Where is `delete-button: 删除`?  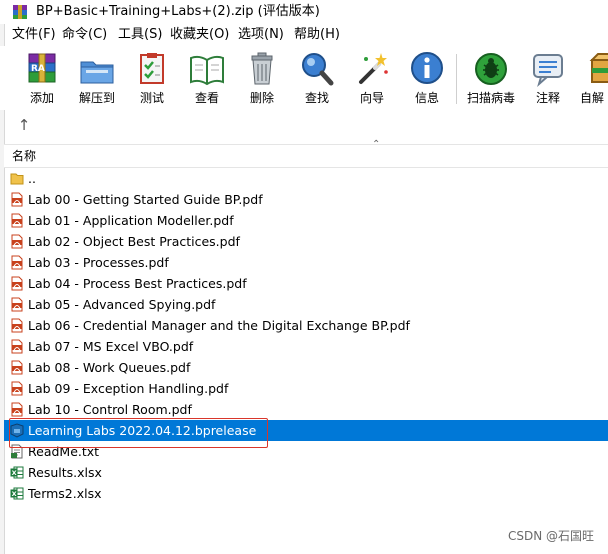 delete-button: 删除 is located at coordinates (262, 79).